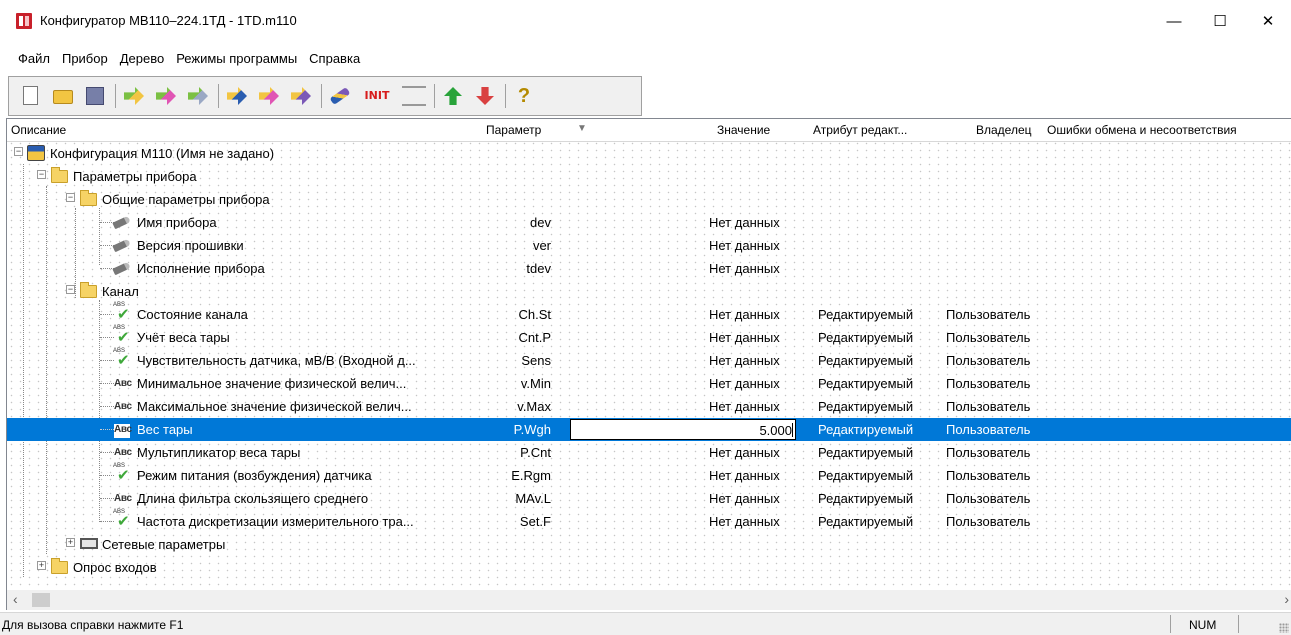  I want to click on tree-row-general-params: − Общие параметры прибора, so click(649, 199).